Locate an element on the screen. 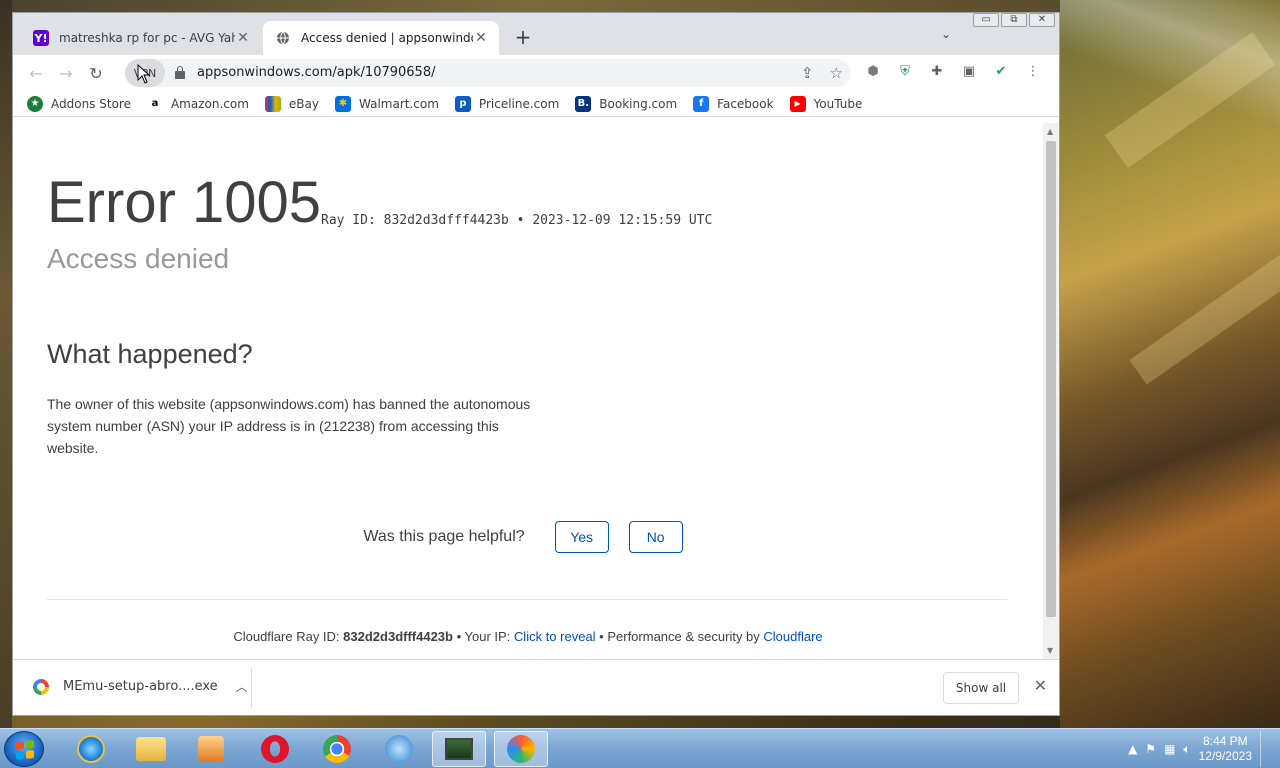  action-center-flag-icon: ⚑ is located at coordinates (1150, 749).